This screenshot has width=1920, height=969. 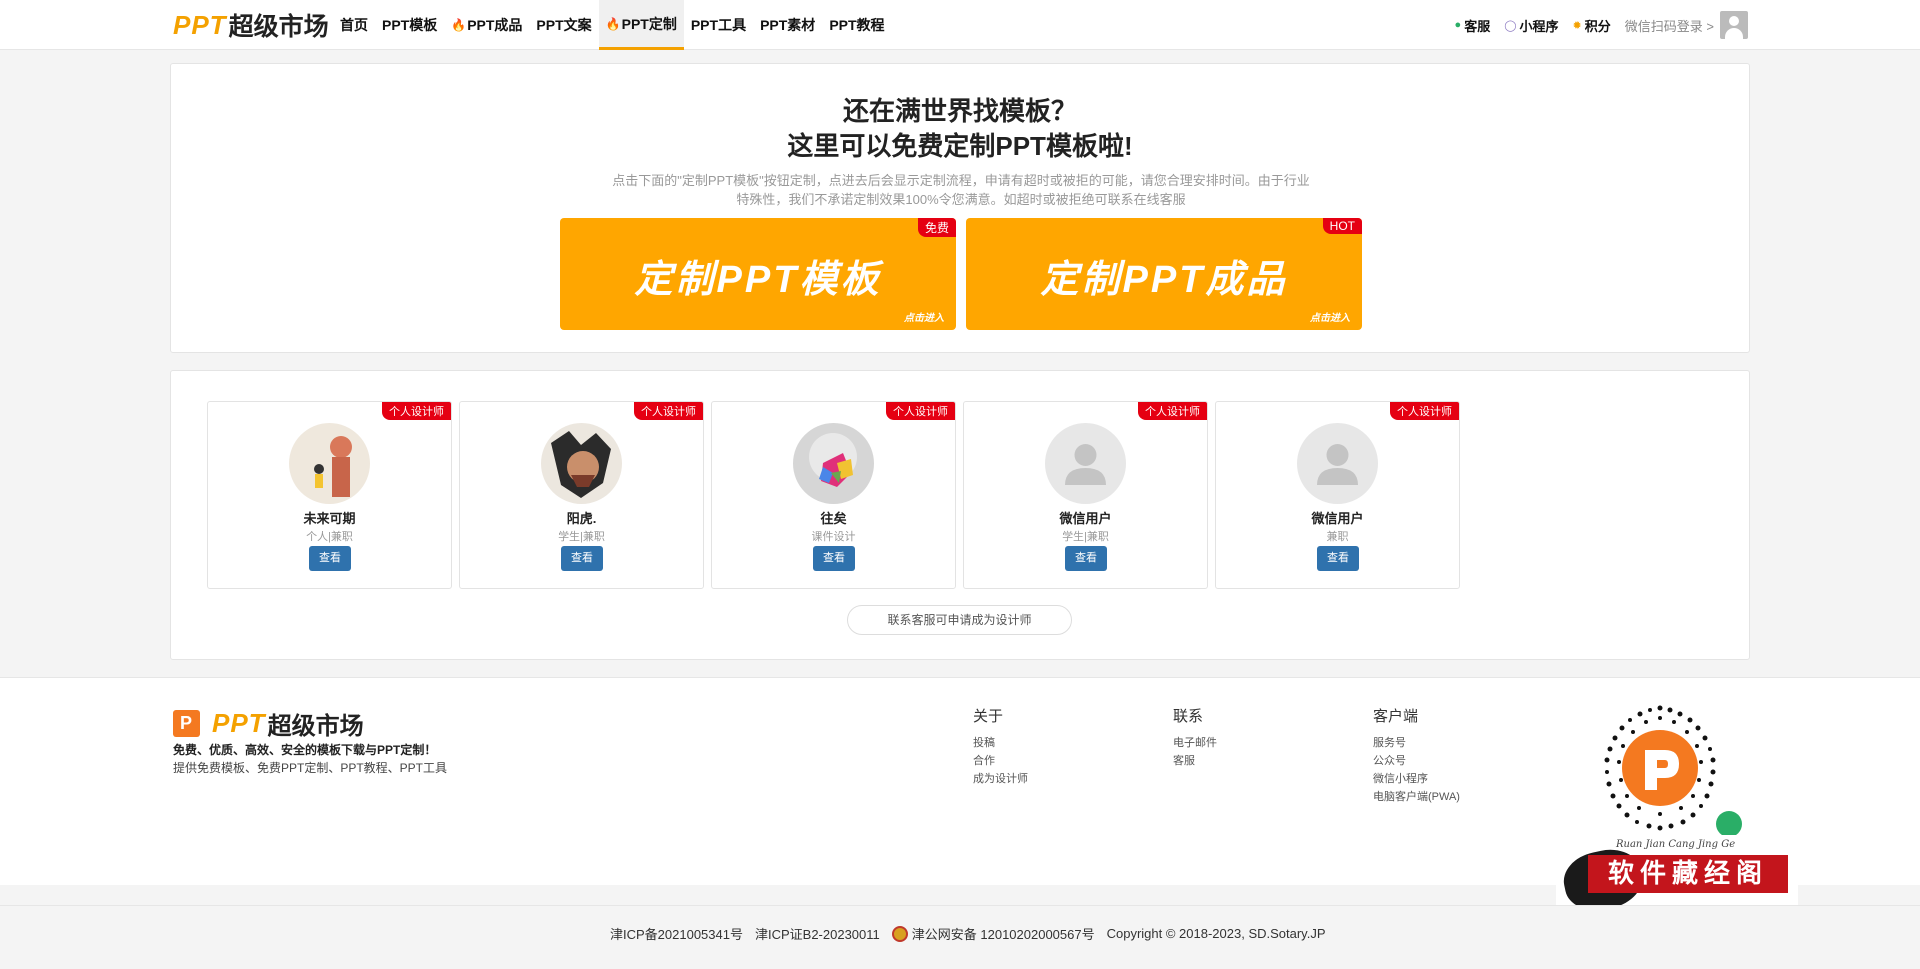 I want to click on user-avatar-icon, so click(x=1734, y=25).